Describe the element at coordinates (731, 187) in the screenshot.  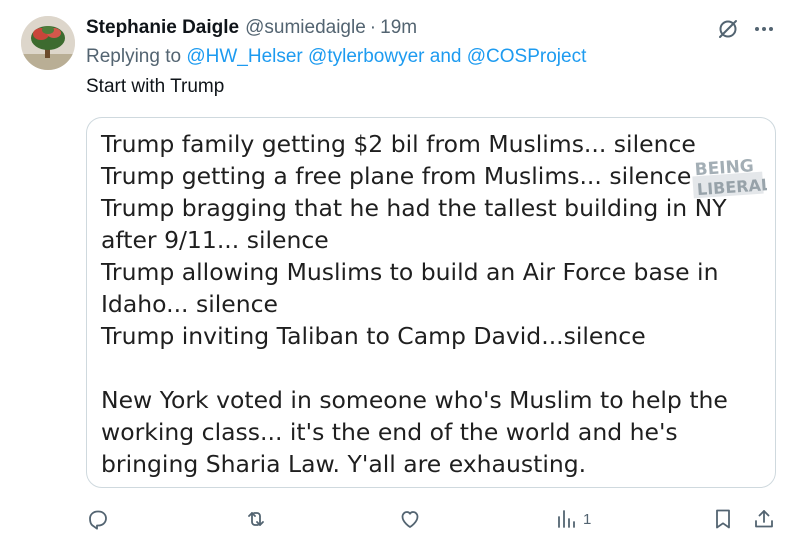
I see `watermark-line2: LIBERAL` at that location.